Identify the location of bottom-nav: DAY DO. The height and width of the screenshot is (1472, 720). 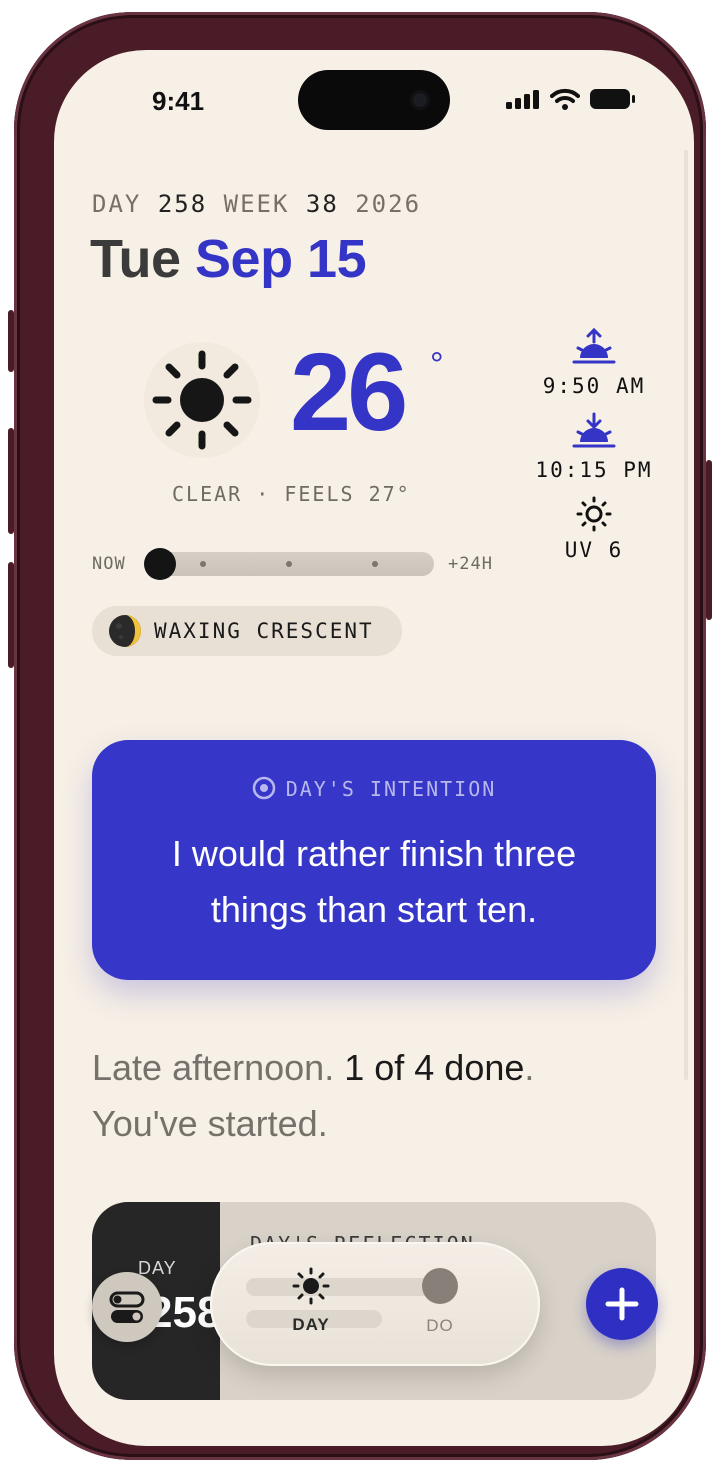
(375, 1304).